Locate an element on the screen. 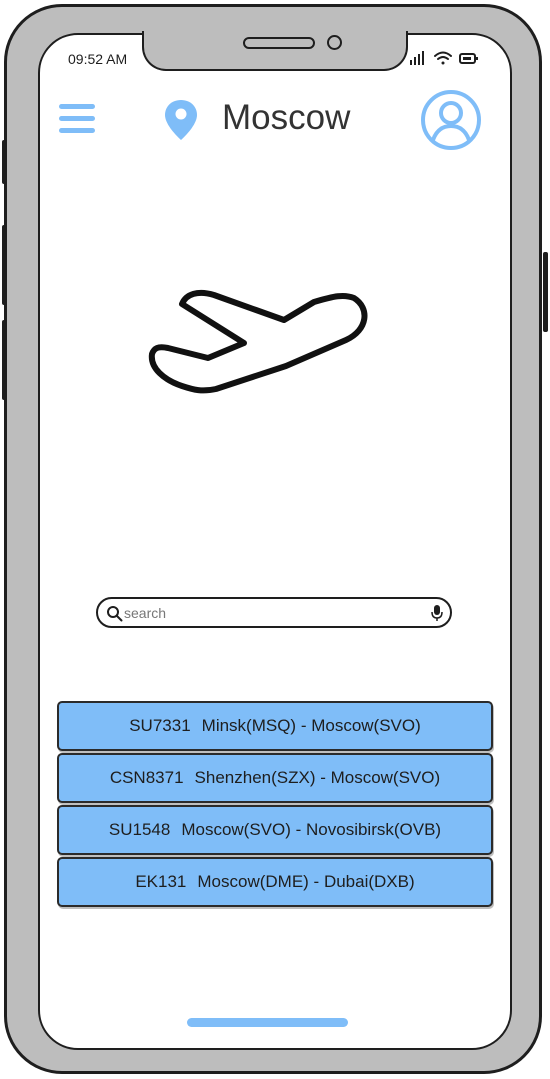  flight-item-ek131: EK131 Moscow(DME) - Dubai(DXB) is located at coordinates (275, 882).